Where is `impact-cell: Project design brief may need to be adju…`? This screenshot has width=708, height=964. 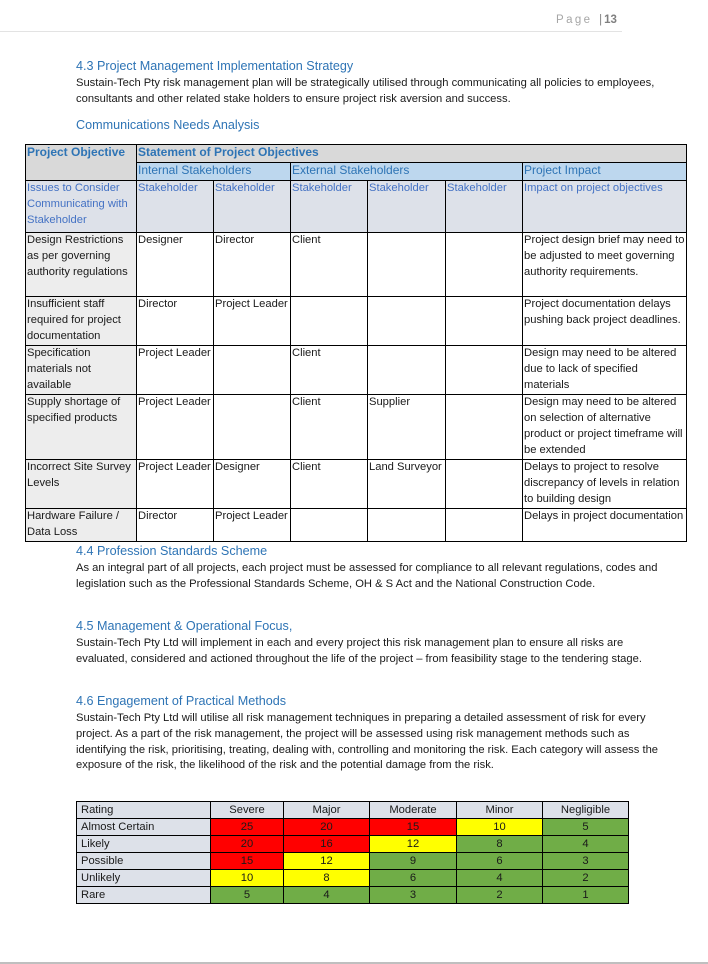 impact-cell: Project design brief may need to be adju… is located at coordinates (604, 264).